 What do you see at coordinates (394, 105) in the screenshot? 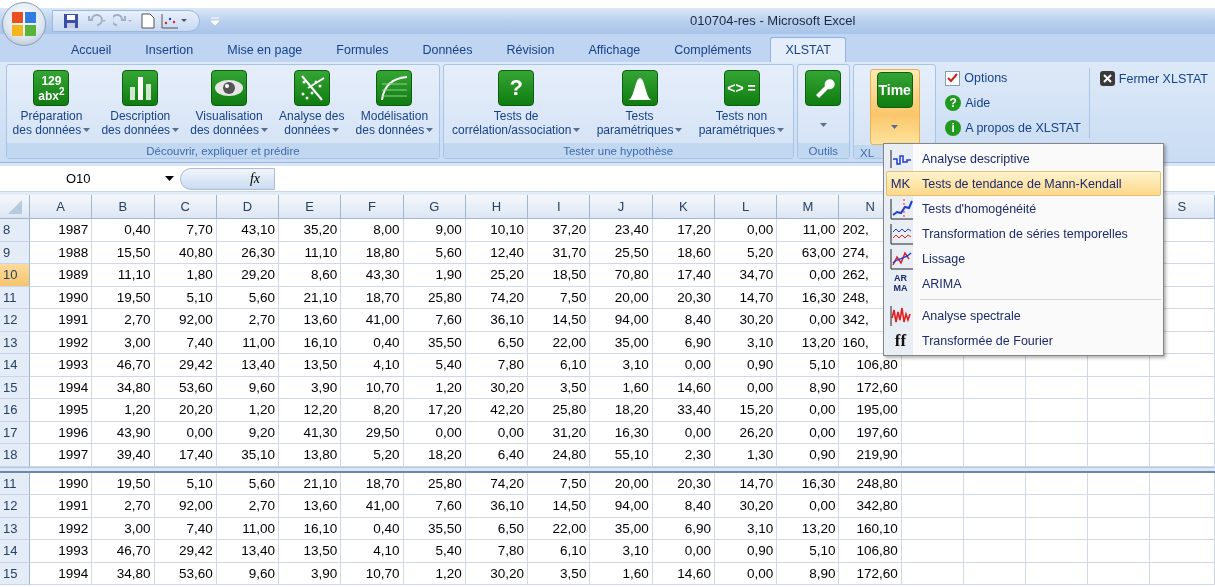
I see `ribbon-button: Modélisation des données` at bounding box center [394, 105].